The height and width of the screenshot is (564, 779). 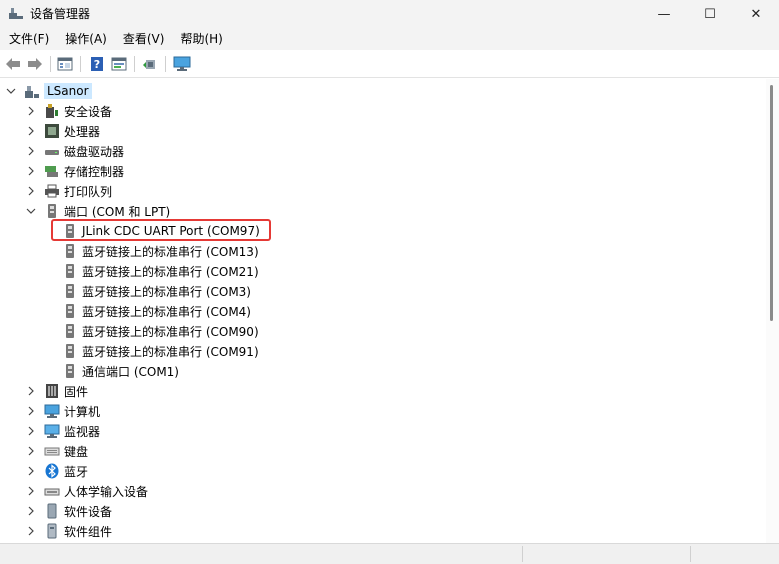 What do you see at coordinates (117, 211) in the screenshot?
I see `category-label: 端口 (COM 和 LPT)` at bounding box center [117, 211].